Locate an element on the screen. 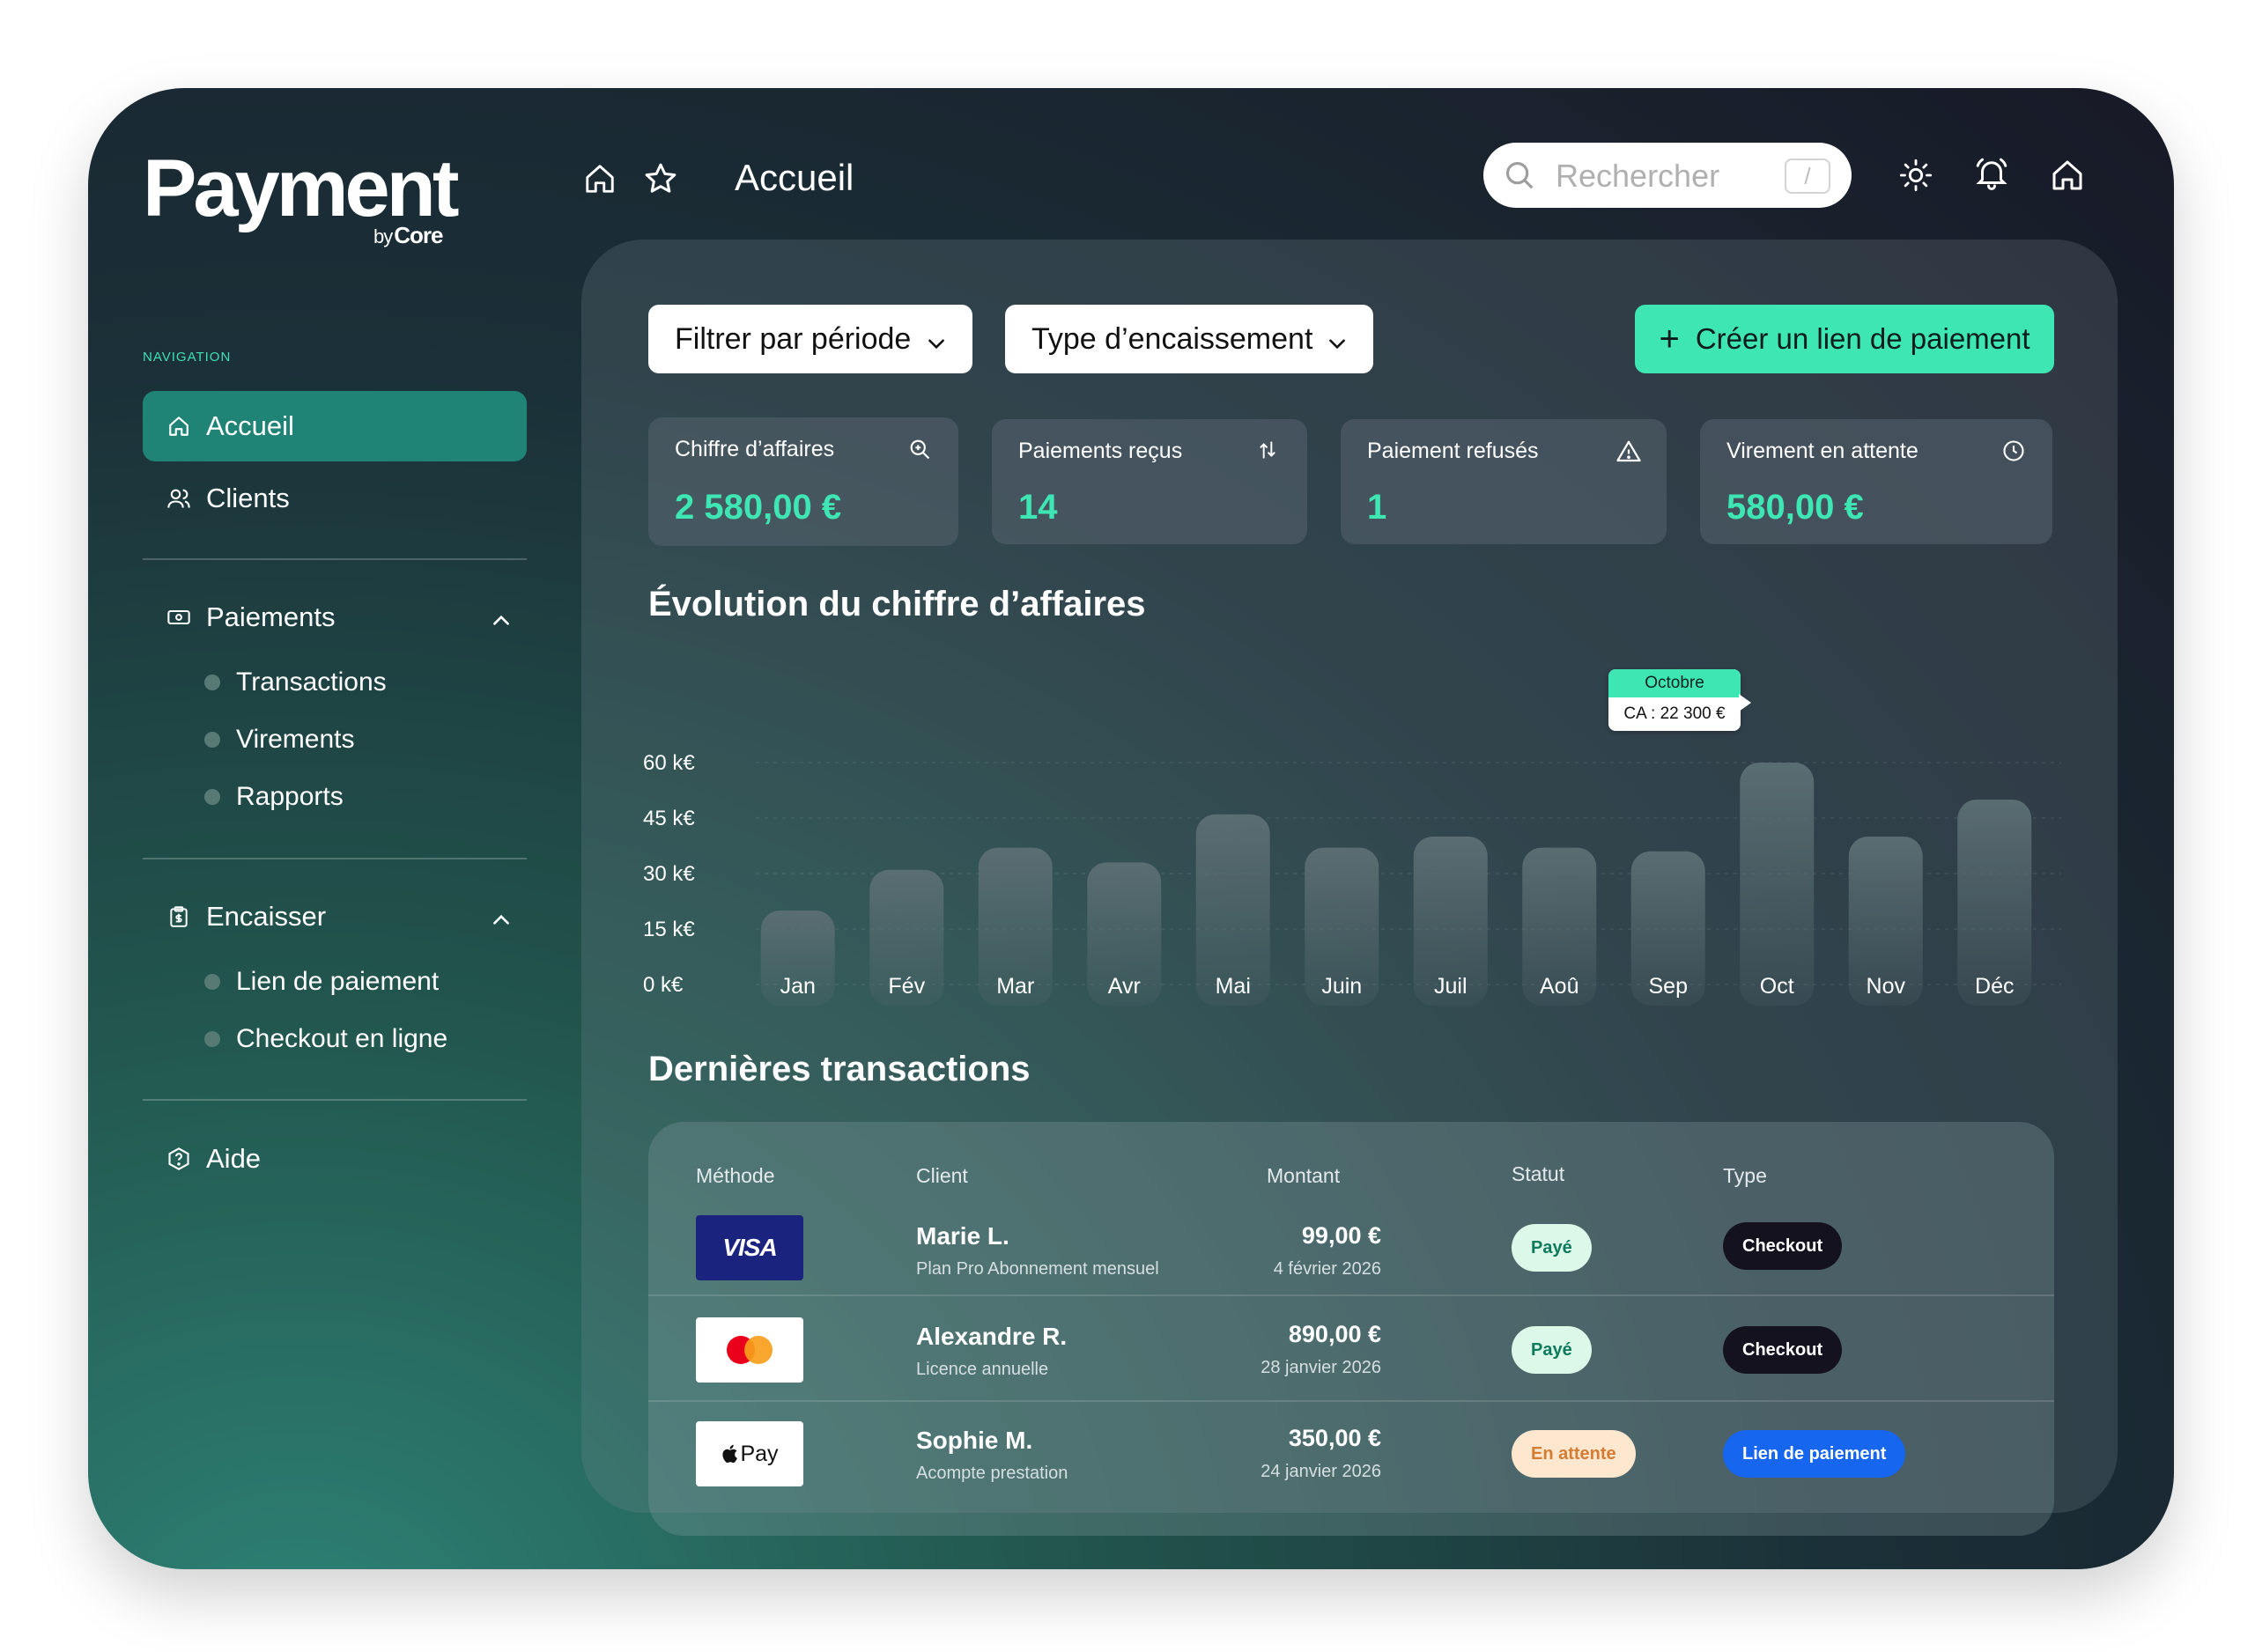 This screenshot has width=2255, height=1652. search-input is located at coordinates (1661, 177).